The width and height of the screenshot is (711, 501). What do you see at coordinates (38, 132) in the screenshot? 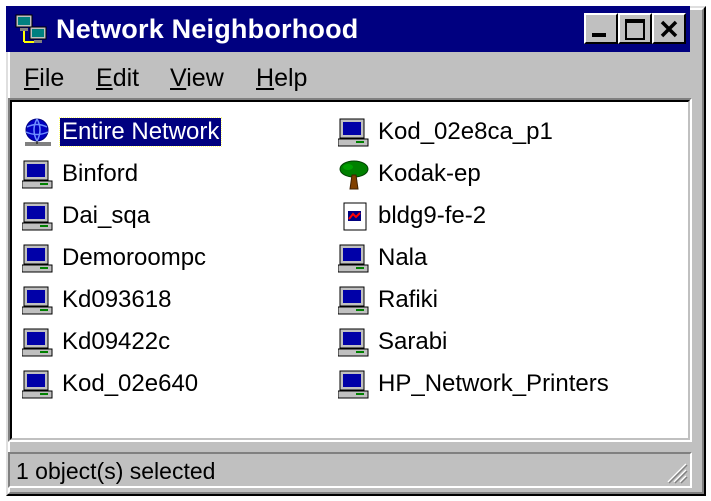
I see `globe-network-icon` at bounding box center [38, 132].